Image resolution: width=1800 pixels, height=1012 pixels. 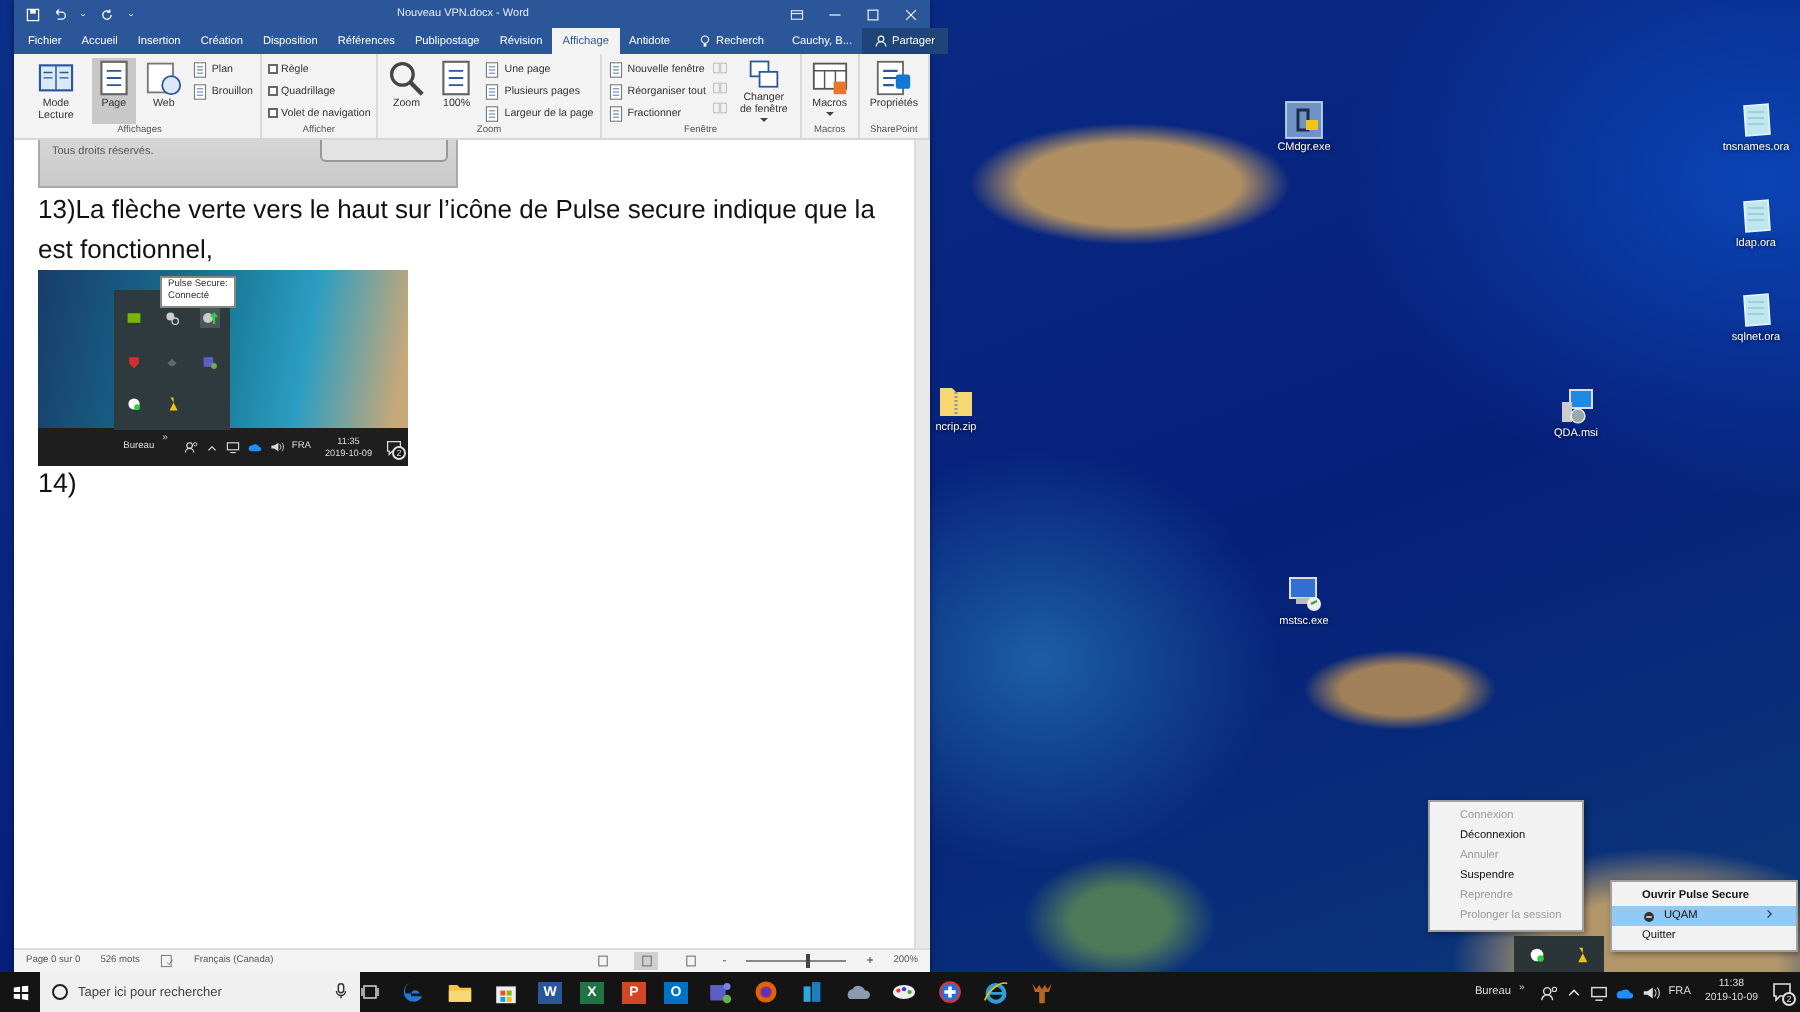 I want to click on outline-icon, so click(x=199, y=69).